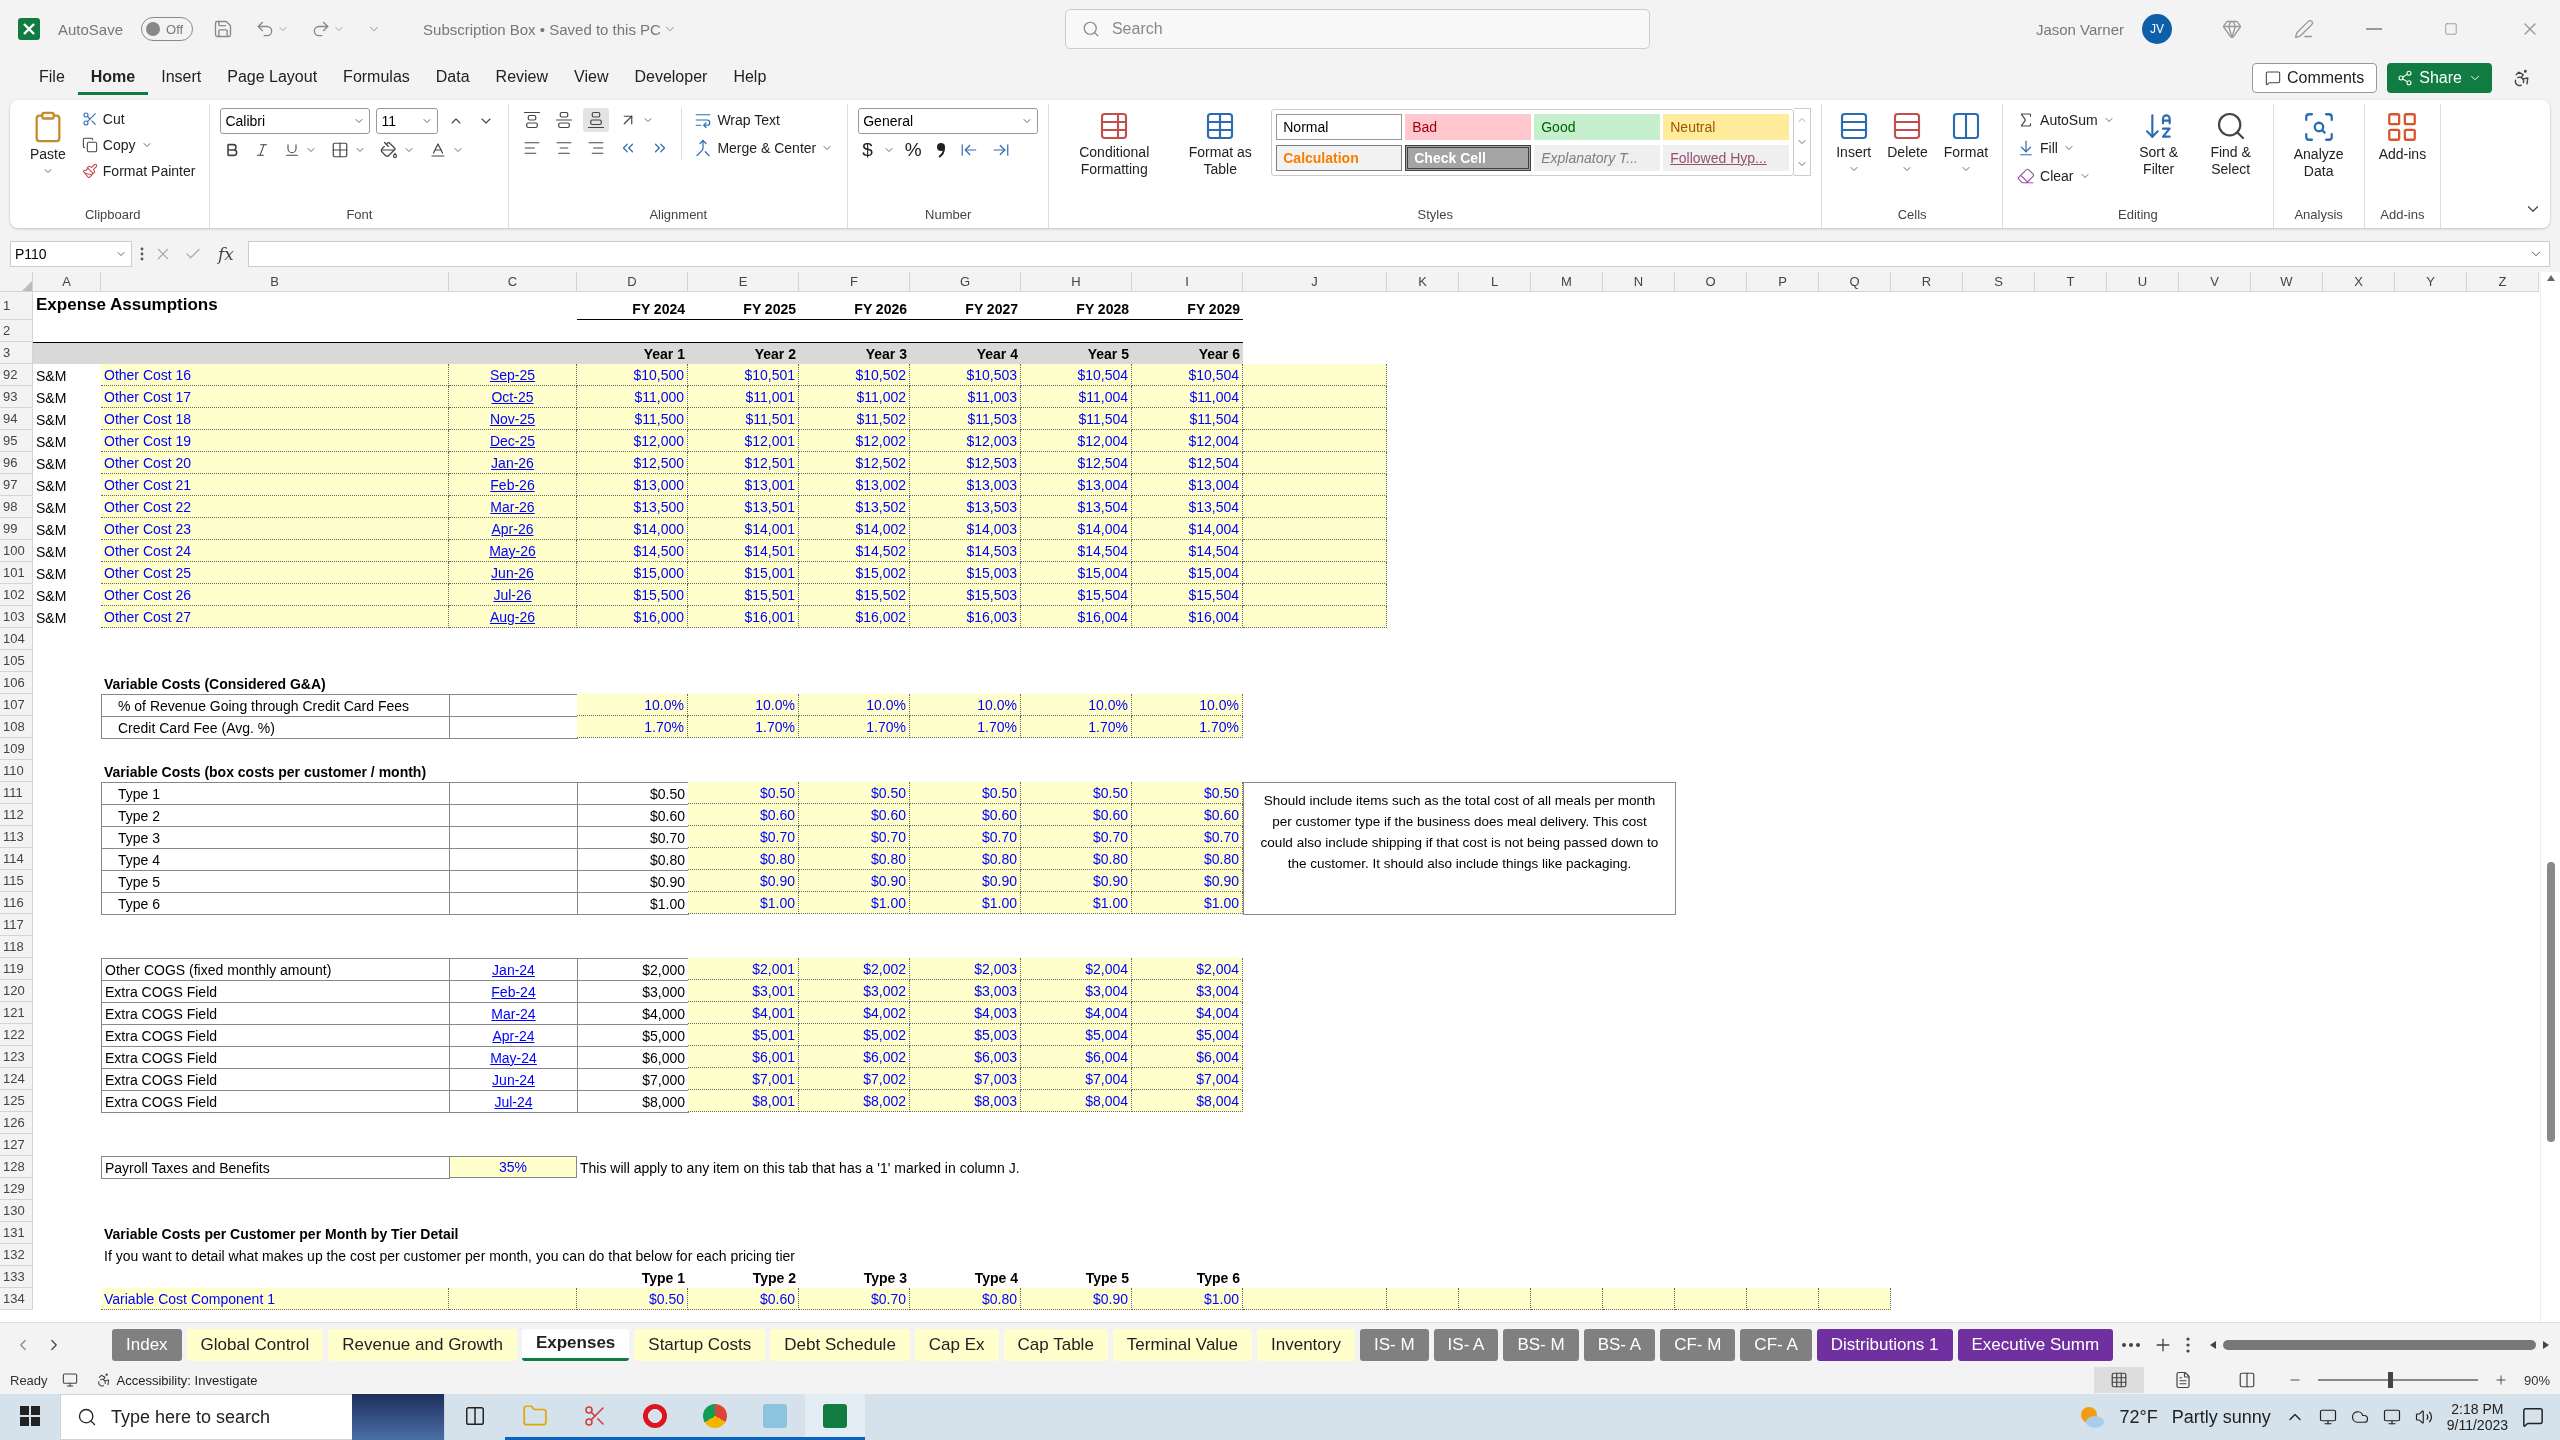 The height and width of the screenshot is (1440, 2560). What do you see at coordinates (671, 78) in the screenshot?
I see `ribbon-tab: Developer` at bounding box center [671, 78].